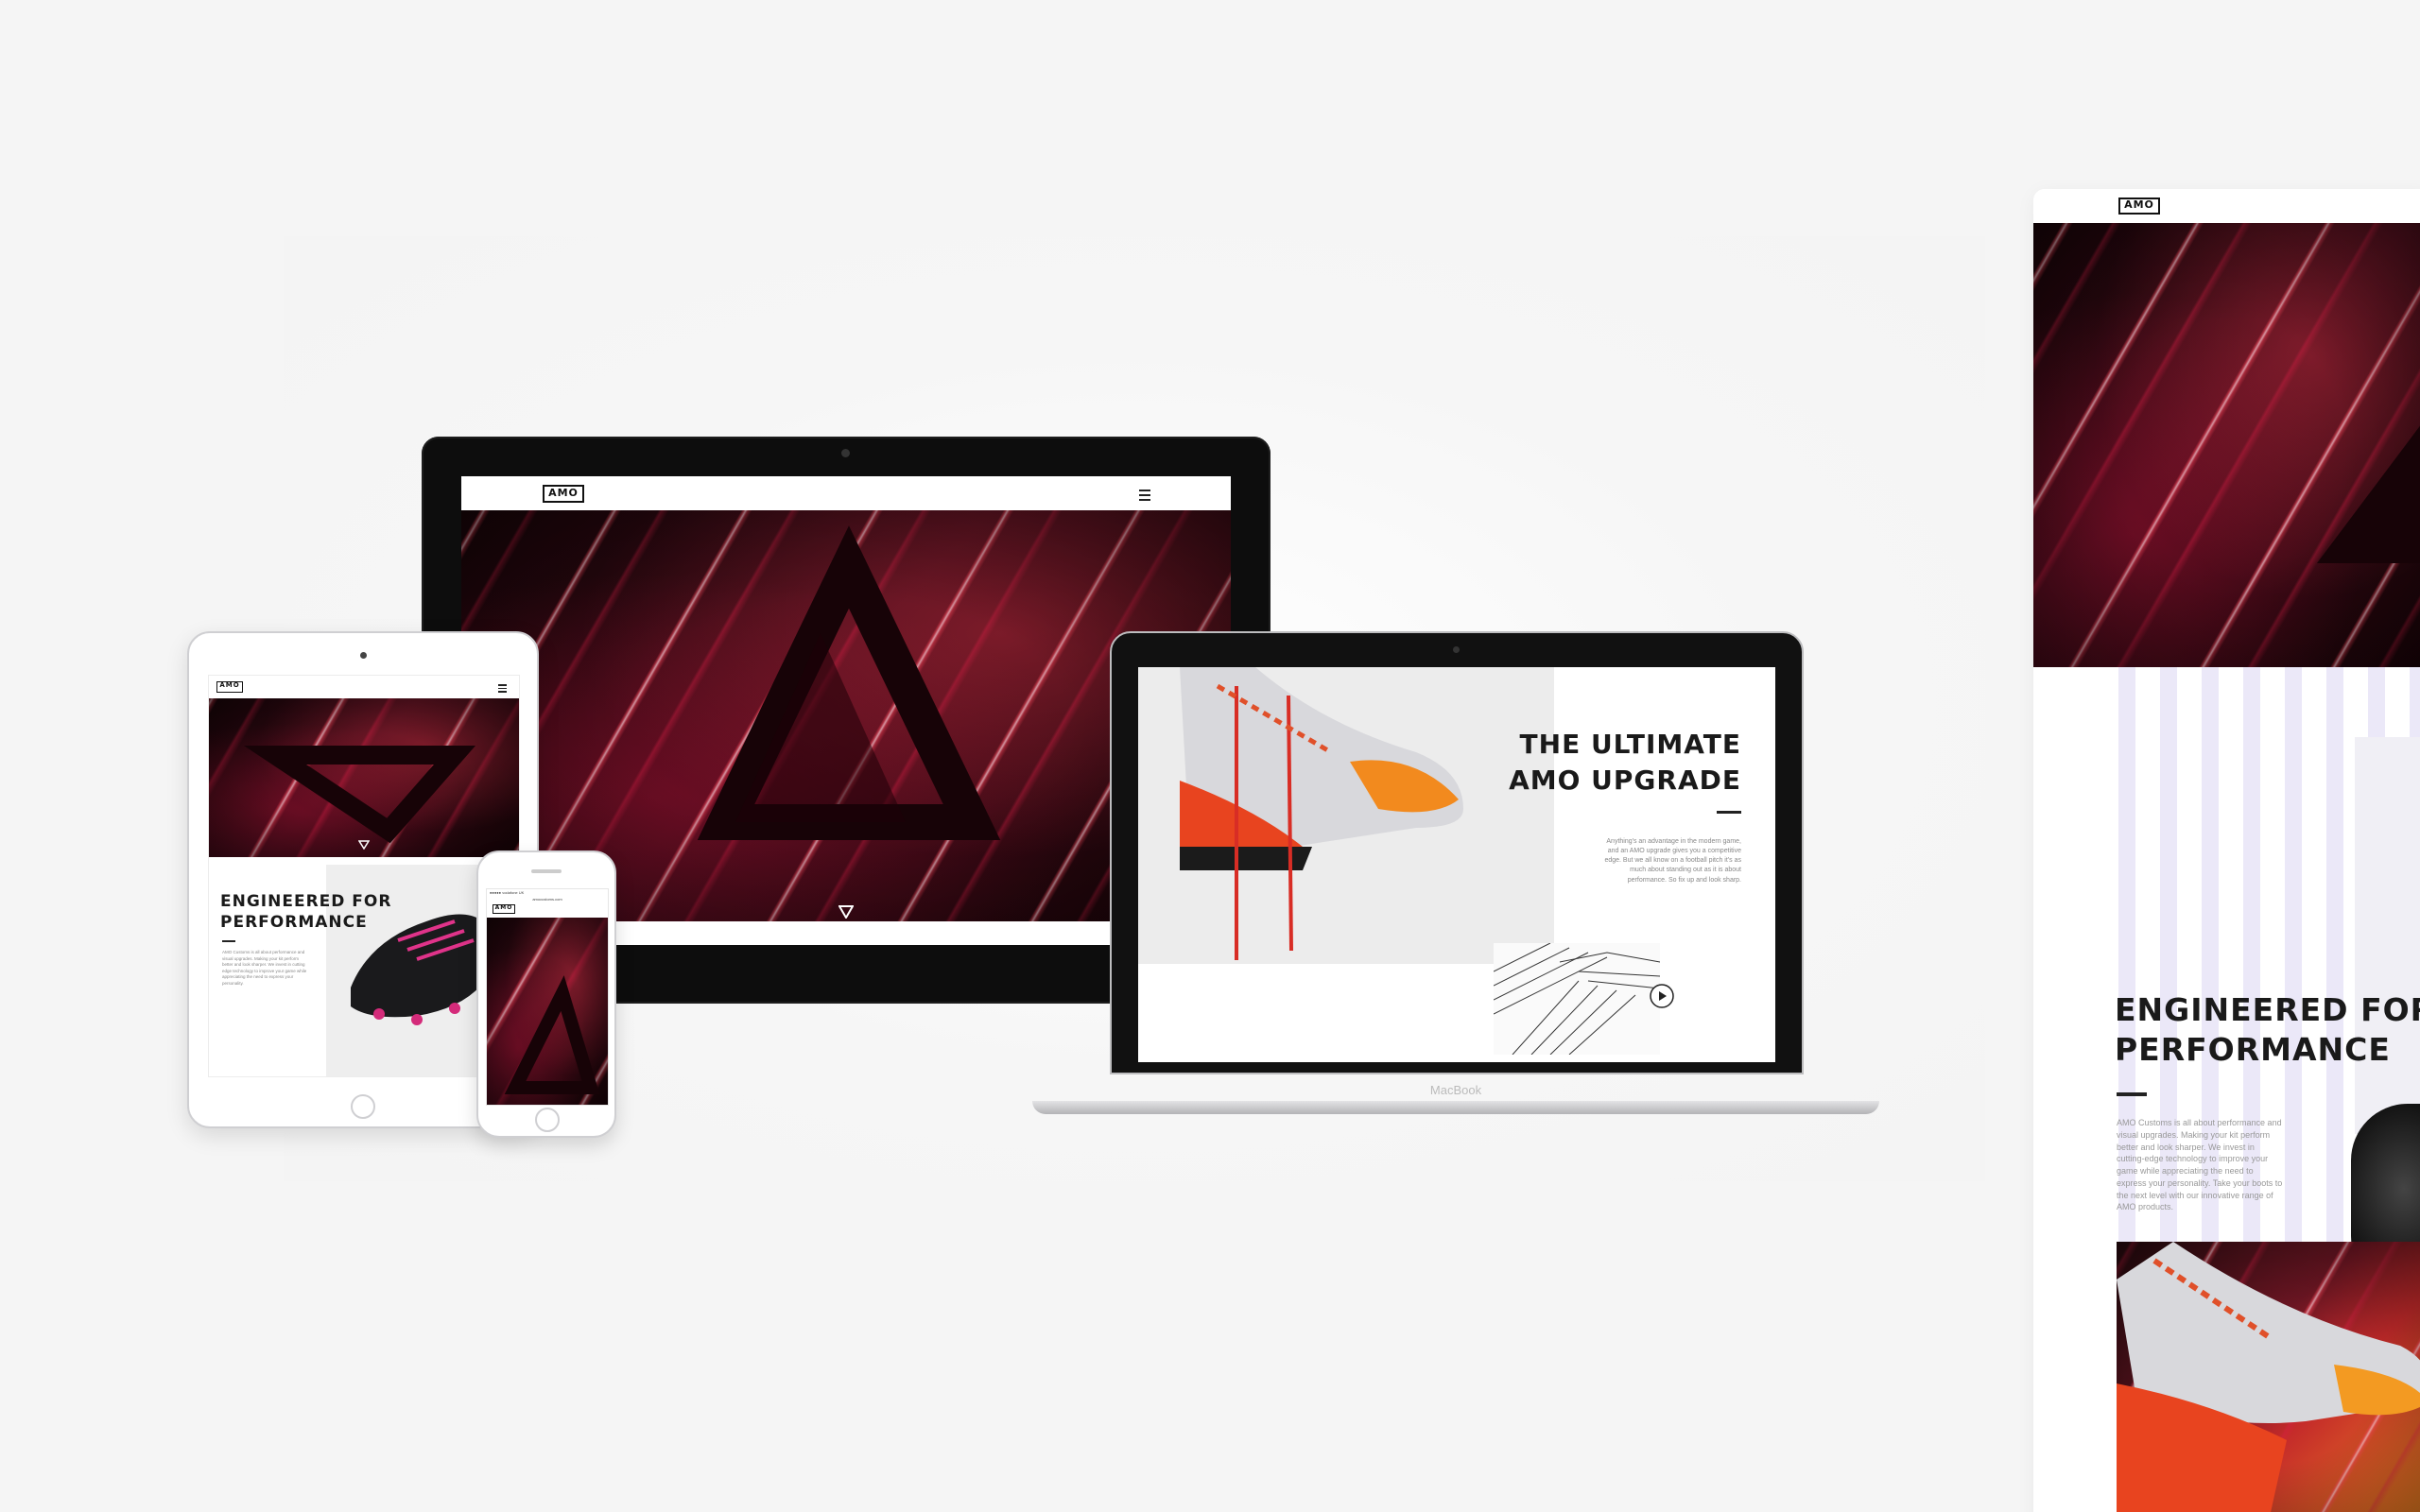 The height and width of the screenshot is (1512, 2420). I want to click on page-shoe-panel, so click(2387, 935).